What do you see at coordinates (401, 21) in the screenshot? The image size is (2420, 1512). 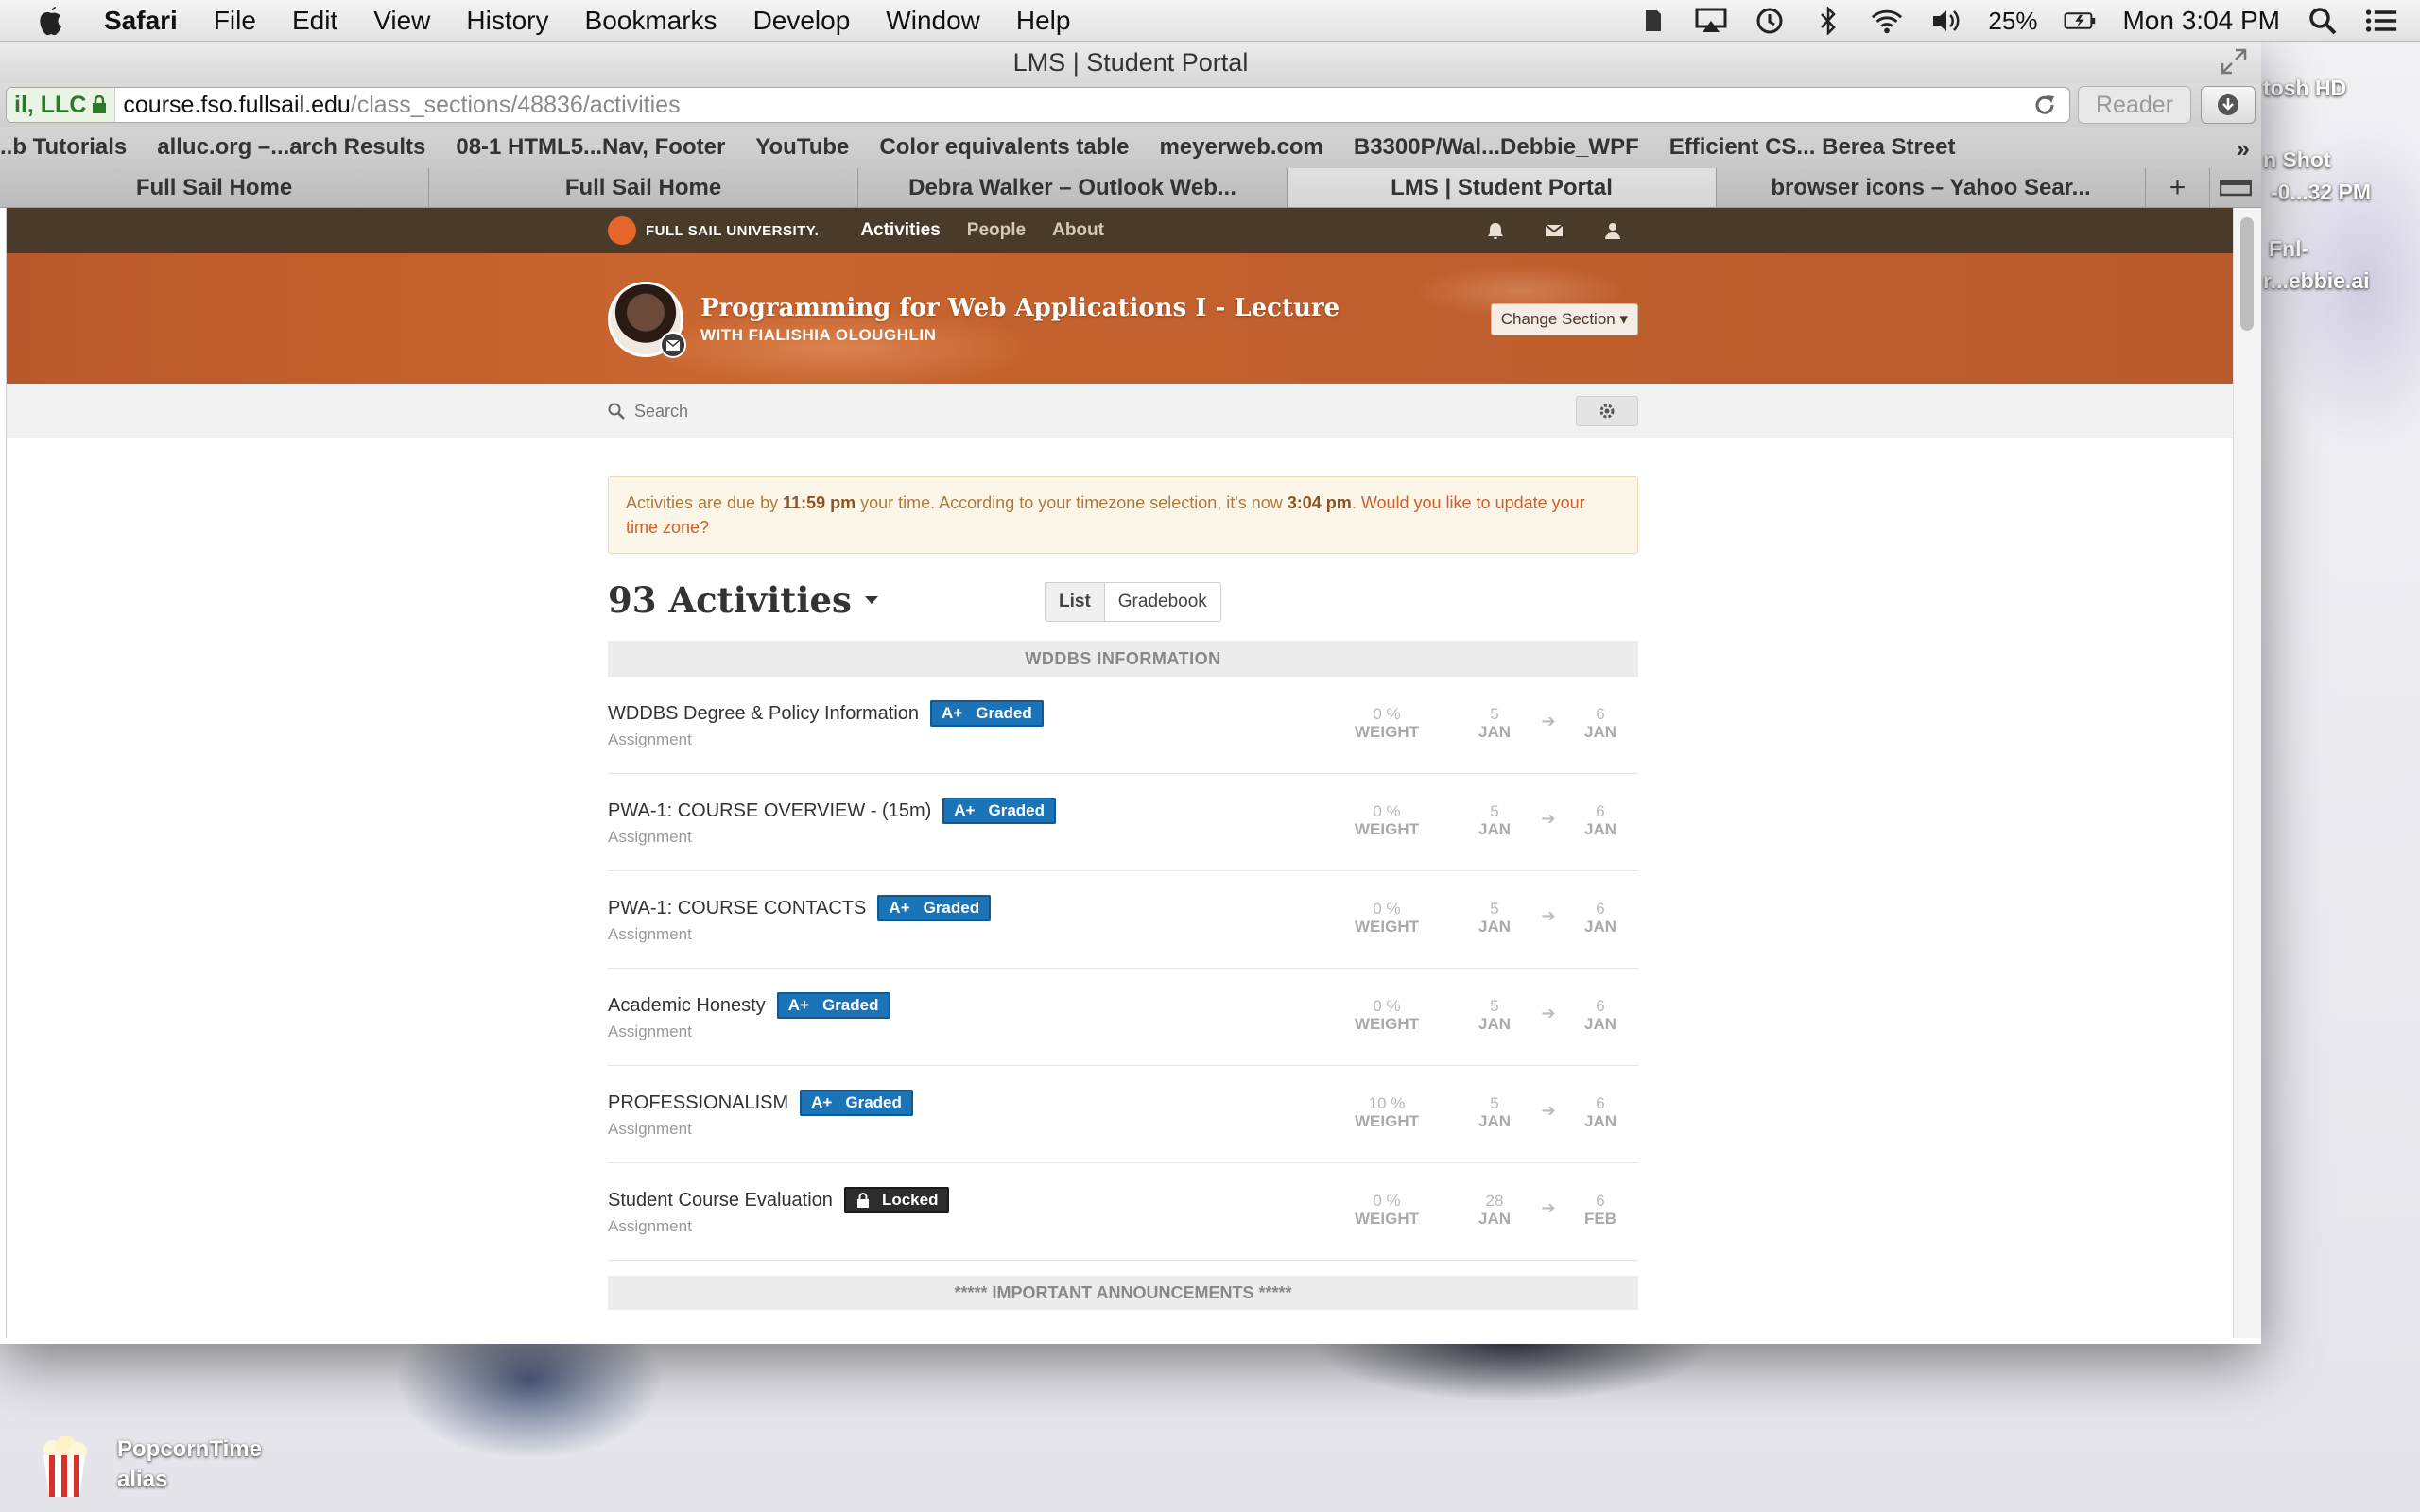 I see `menu-view: View` at bounding box center [401, 21].